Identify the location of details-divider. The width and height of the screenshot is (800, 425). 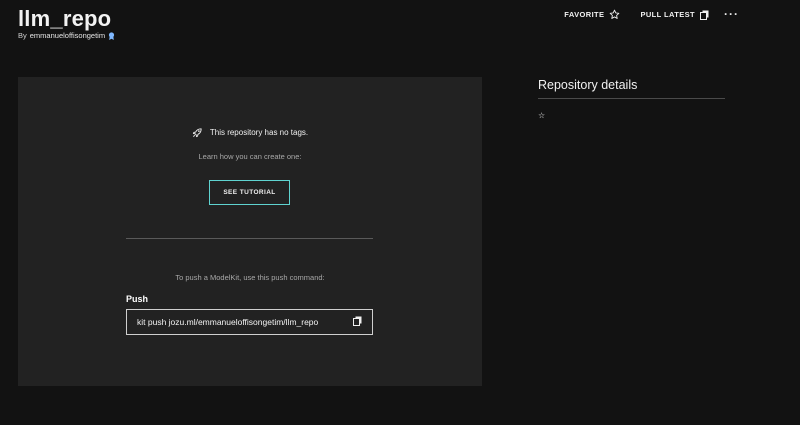
(631, 98).